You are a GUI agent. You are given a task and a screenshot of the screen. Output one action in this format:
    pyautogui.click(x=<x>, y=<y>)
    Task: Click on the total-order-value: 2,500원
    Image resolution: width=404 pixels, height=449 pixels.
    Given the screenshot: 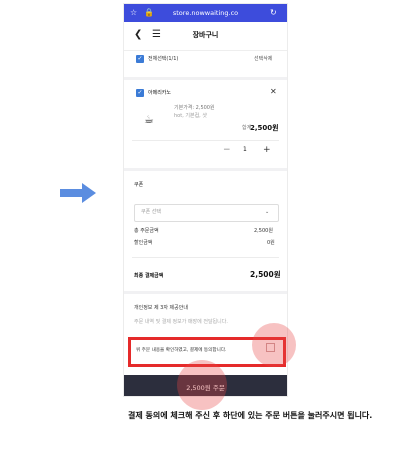 What is the action you would take?
    pyautogui.click(x=263, y=231)
    